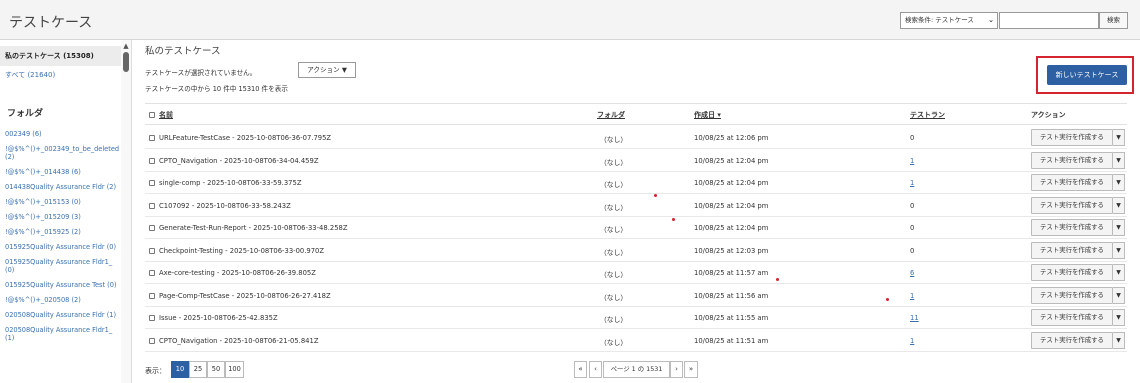  Describe the element at coordinates (676, 369) in the screenshot. I see `next-page-button: ›` at that location.